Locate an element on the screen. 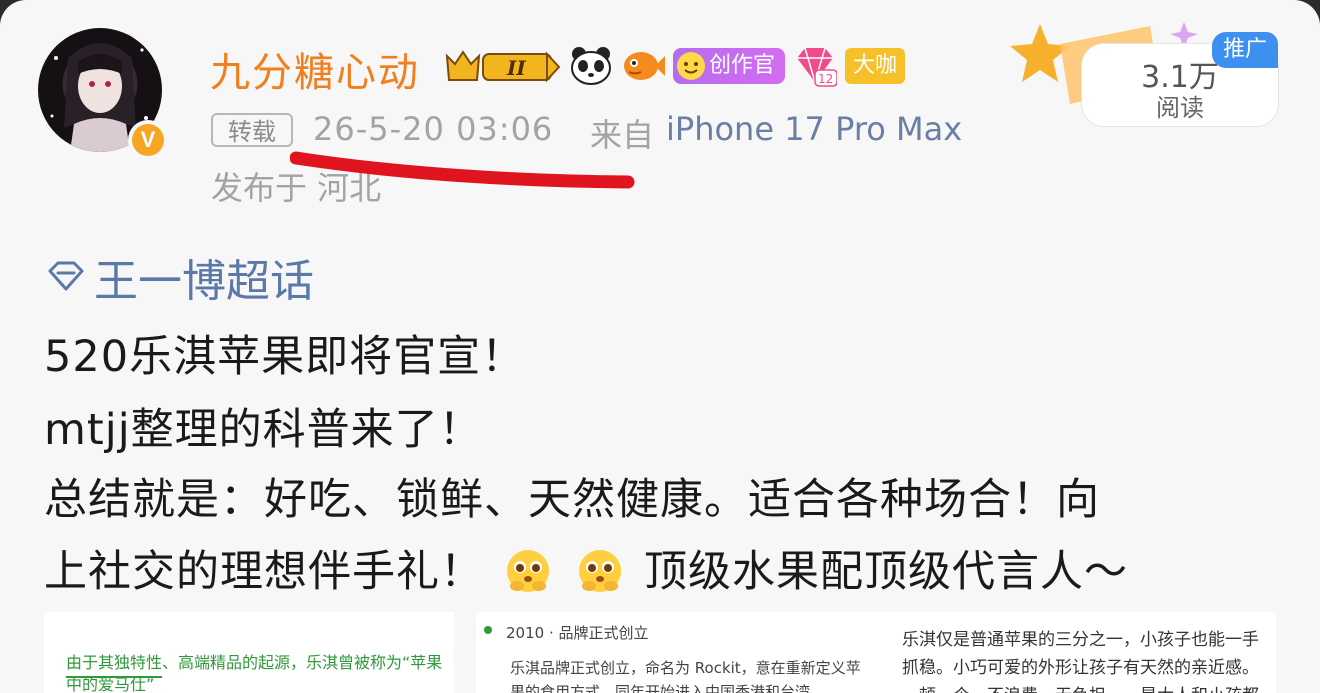 This screenshot has height=693, width=1320. post-text-line-4-prefix: 上社交的理想伴手礼！ is located at coordinates (264, 572).